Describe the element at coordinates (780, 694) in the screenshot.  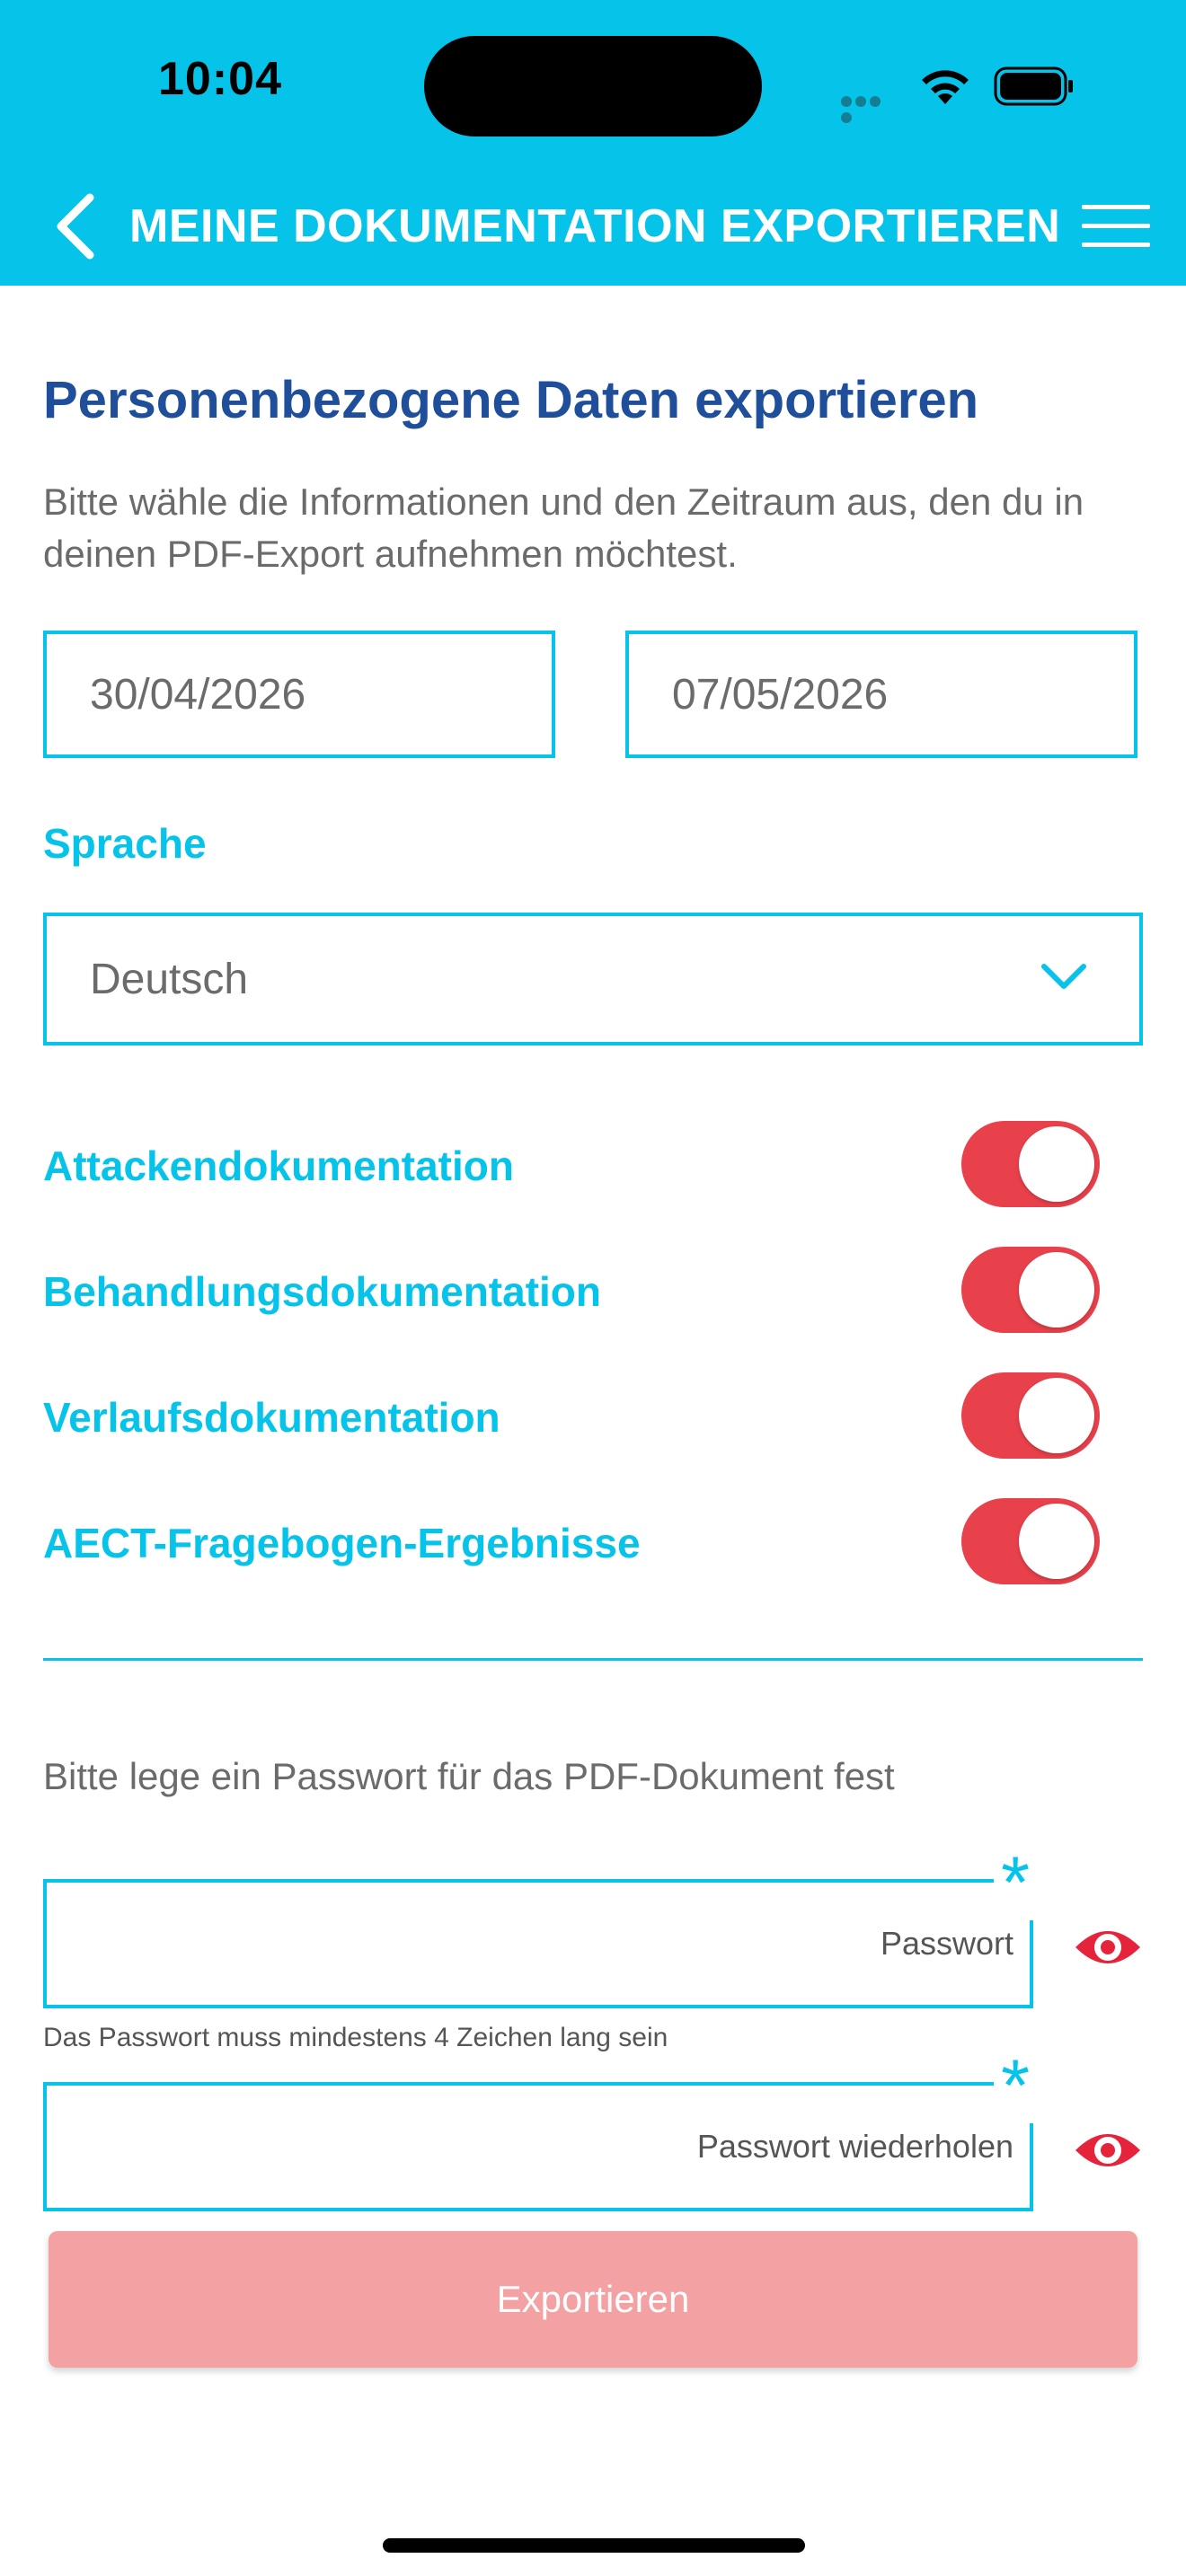
I see `date-to-value: 07/05/2026` at that location.